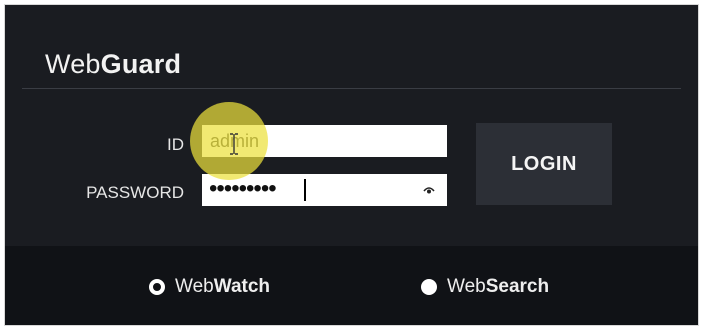 This screenshot has height=331, width=704. What do you see at coordinates (157, 287) in the screenshot?
I see `webwatch-radio-icon` at bounding box center [157, 287].